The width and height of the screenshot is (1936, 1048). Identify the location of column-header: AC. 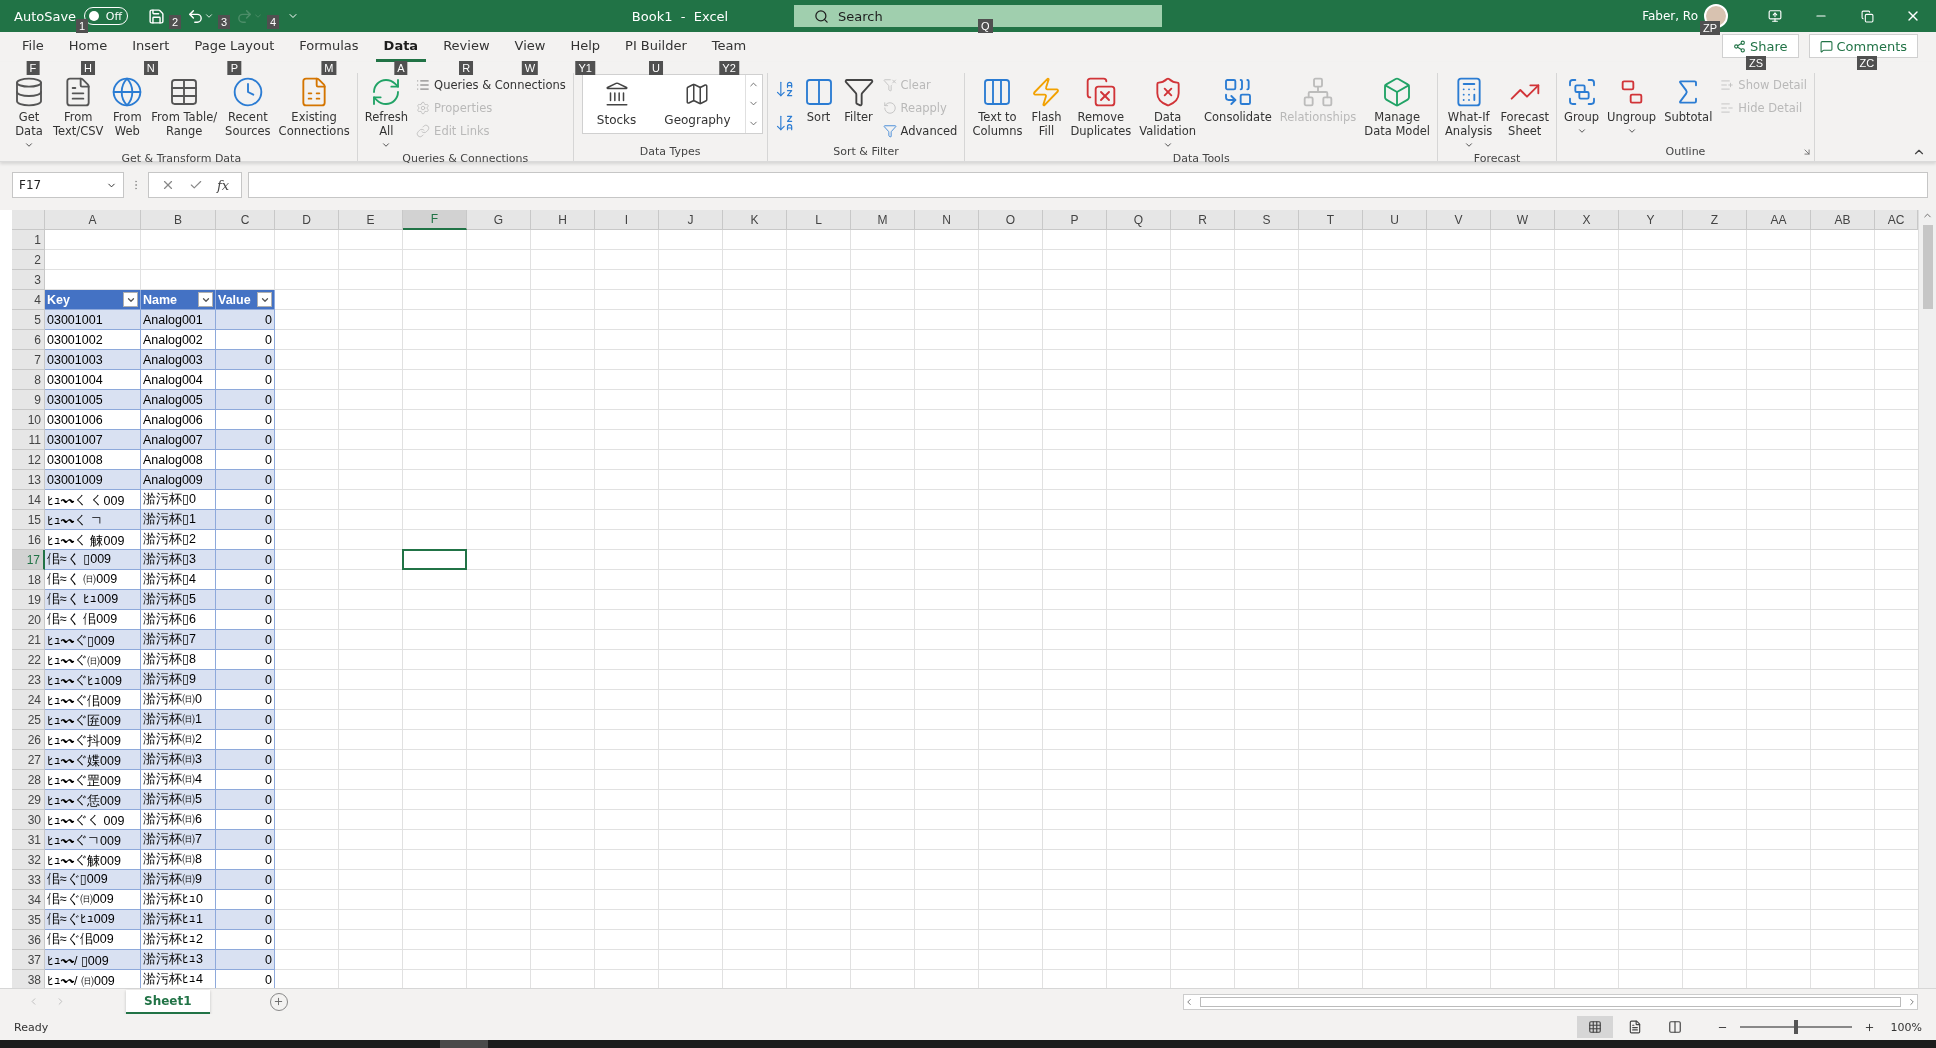
(1896, 220).